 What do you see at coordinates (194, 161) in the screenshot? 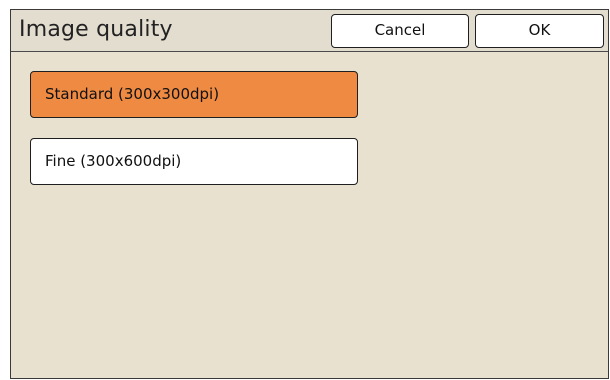
I see `option-fine-button: Fine (300x600dpi)` at bounding box center [194, 161].